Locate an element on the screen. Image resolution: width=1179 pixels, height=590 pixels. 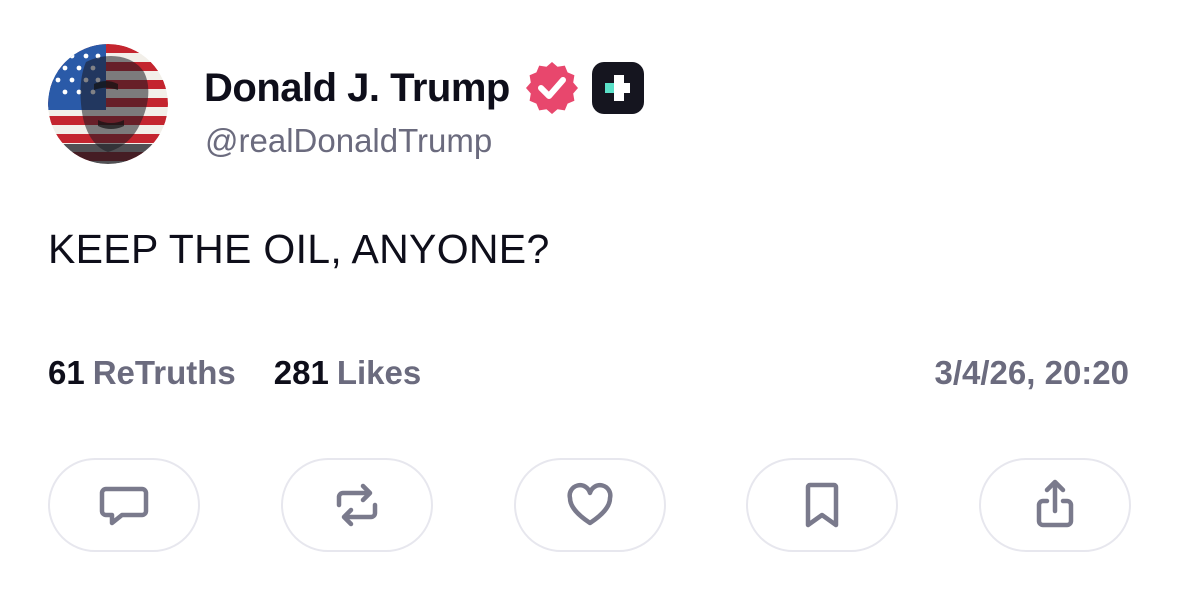
post-text: KEEP THE OIL, ANYONE? is located at coordinates (299, 249).